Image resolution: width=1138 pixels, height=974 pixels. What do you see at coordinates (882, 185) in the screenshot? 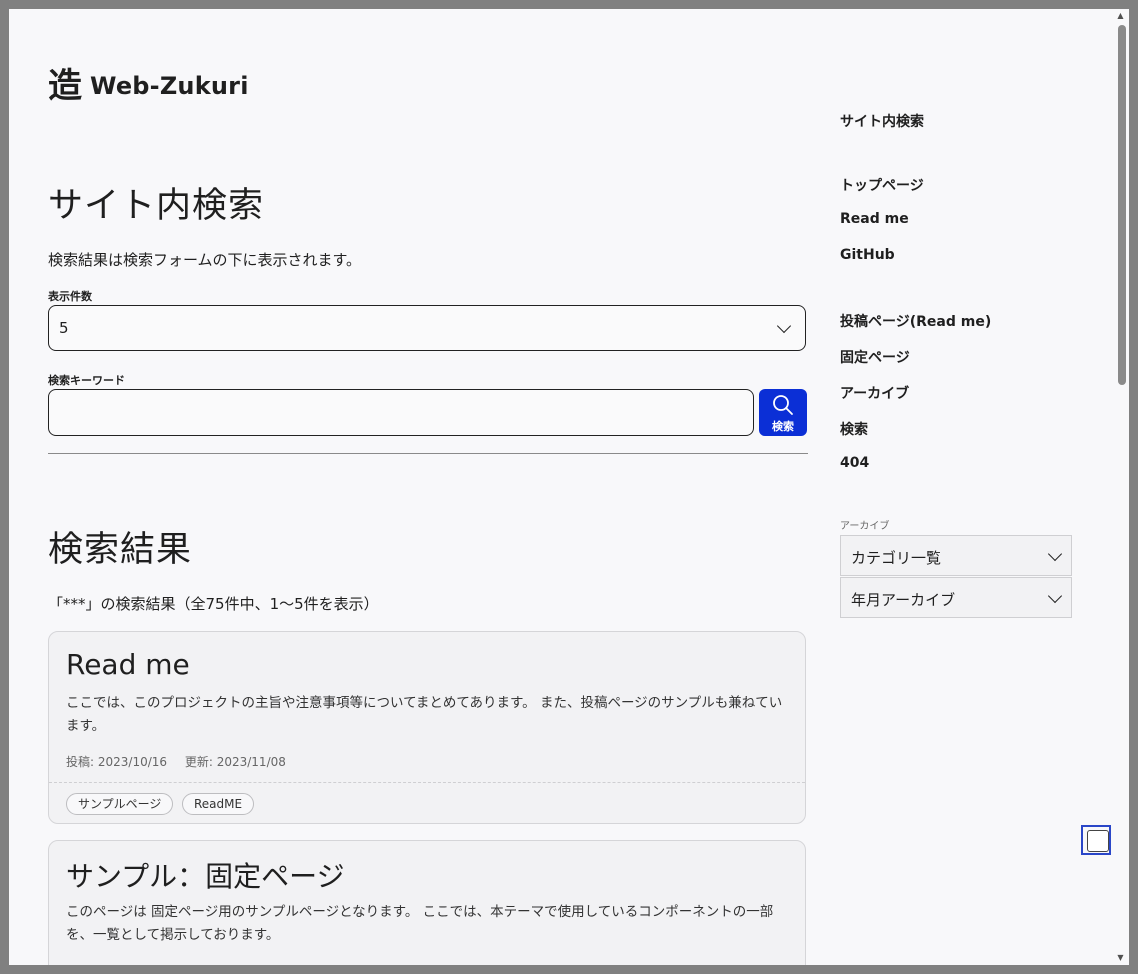
I see `sidebar-link-top-page: トップページ` at bounding box center [882, 185].